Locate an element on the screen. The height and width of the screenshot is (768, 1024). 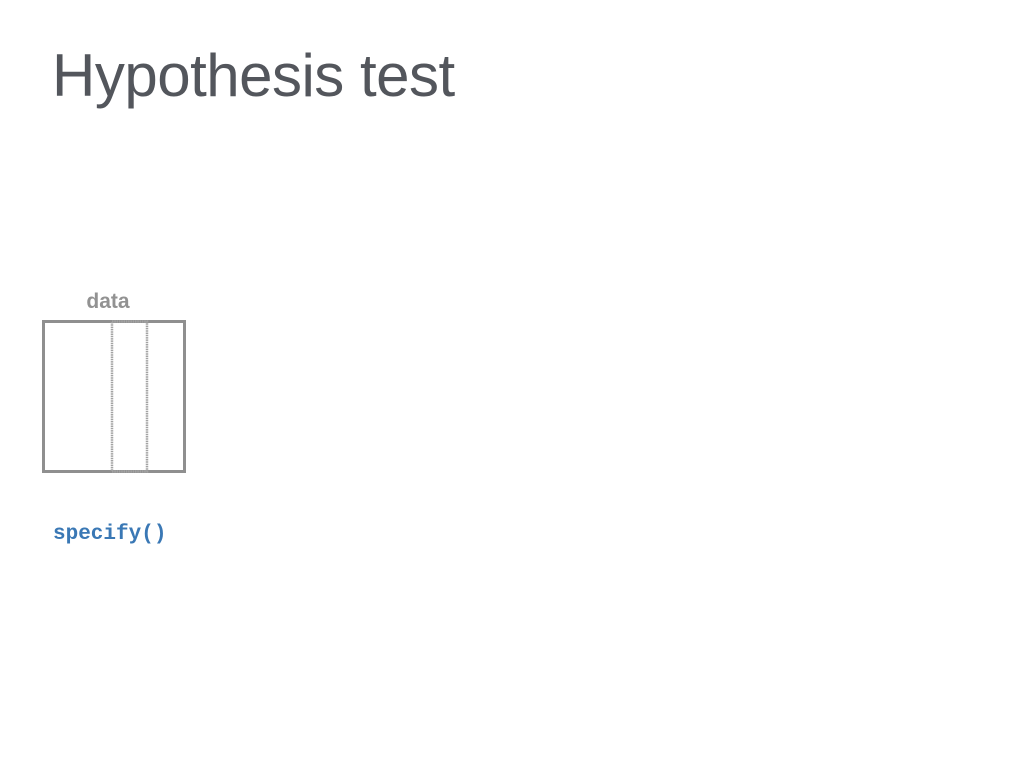
data-frame-box is located at coordinates (114, 396).